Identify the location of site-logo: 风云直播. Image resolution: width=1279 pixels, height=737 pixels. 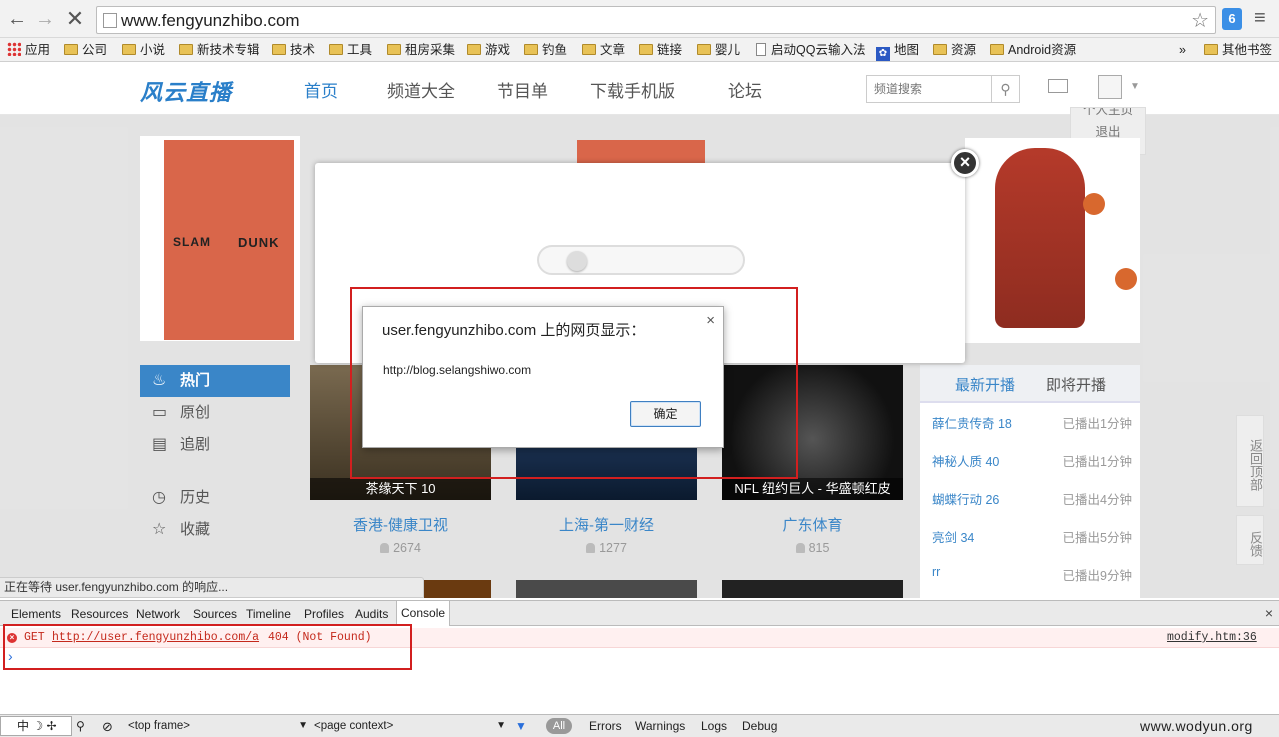
(186, 91).